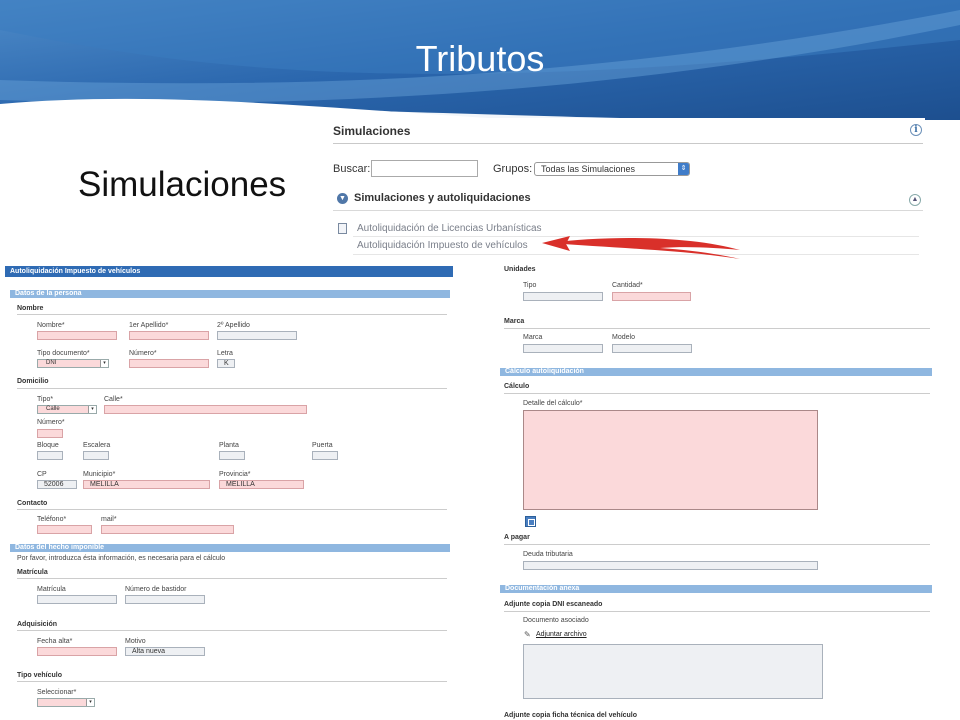  I want to click on detalle-calculo-textarea, so click(670, 460).